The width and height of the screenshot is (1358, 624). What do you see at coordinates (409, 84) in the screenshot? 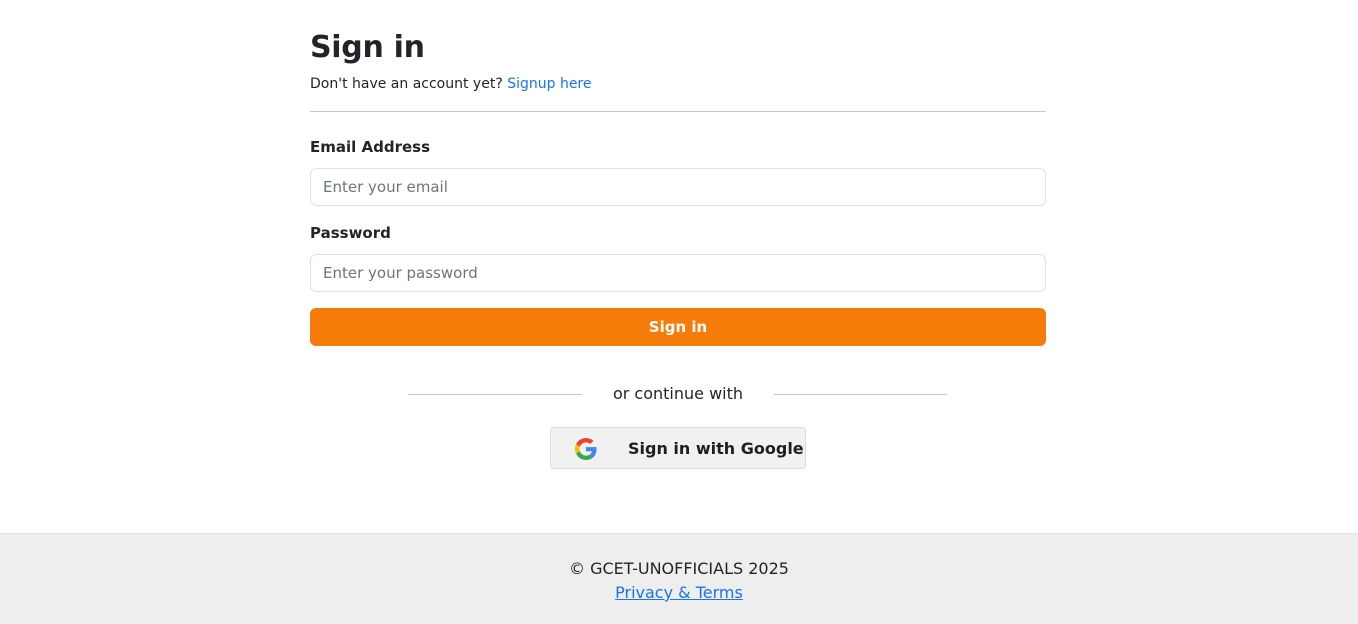
I see `signup-prompt-text: Don't have an account yet?` at bounding box center [409, 84].